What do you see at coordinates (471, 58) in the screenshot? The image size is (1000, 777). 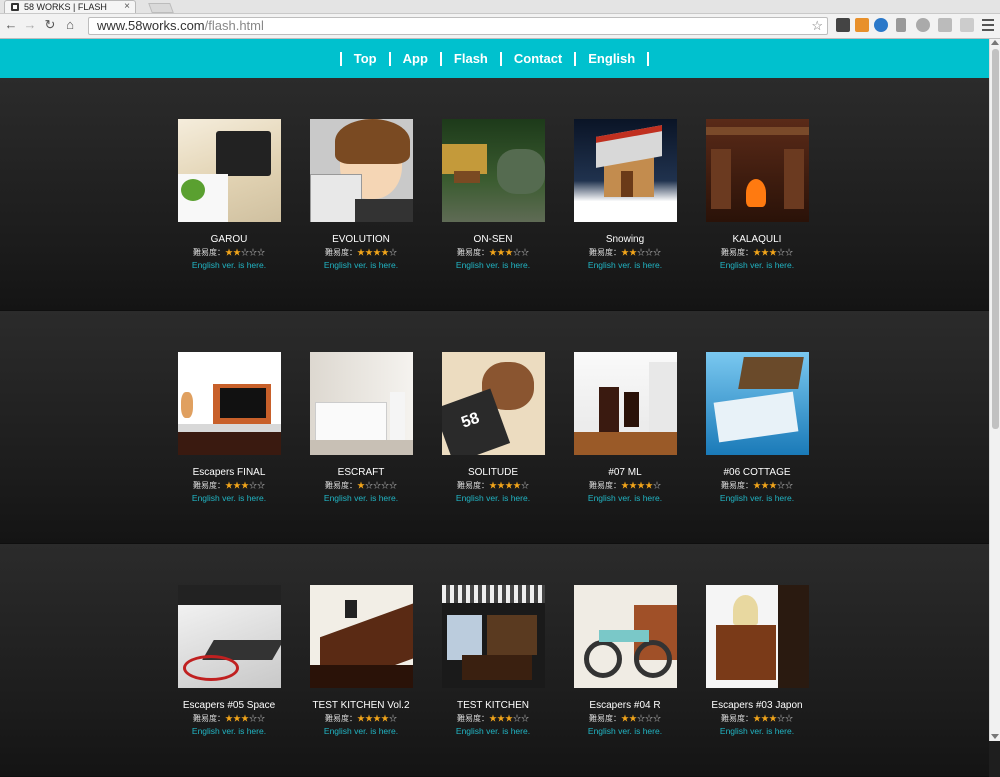 I see `nav-flash-link: Flash` at bounding box center [471, 58].